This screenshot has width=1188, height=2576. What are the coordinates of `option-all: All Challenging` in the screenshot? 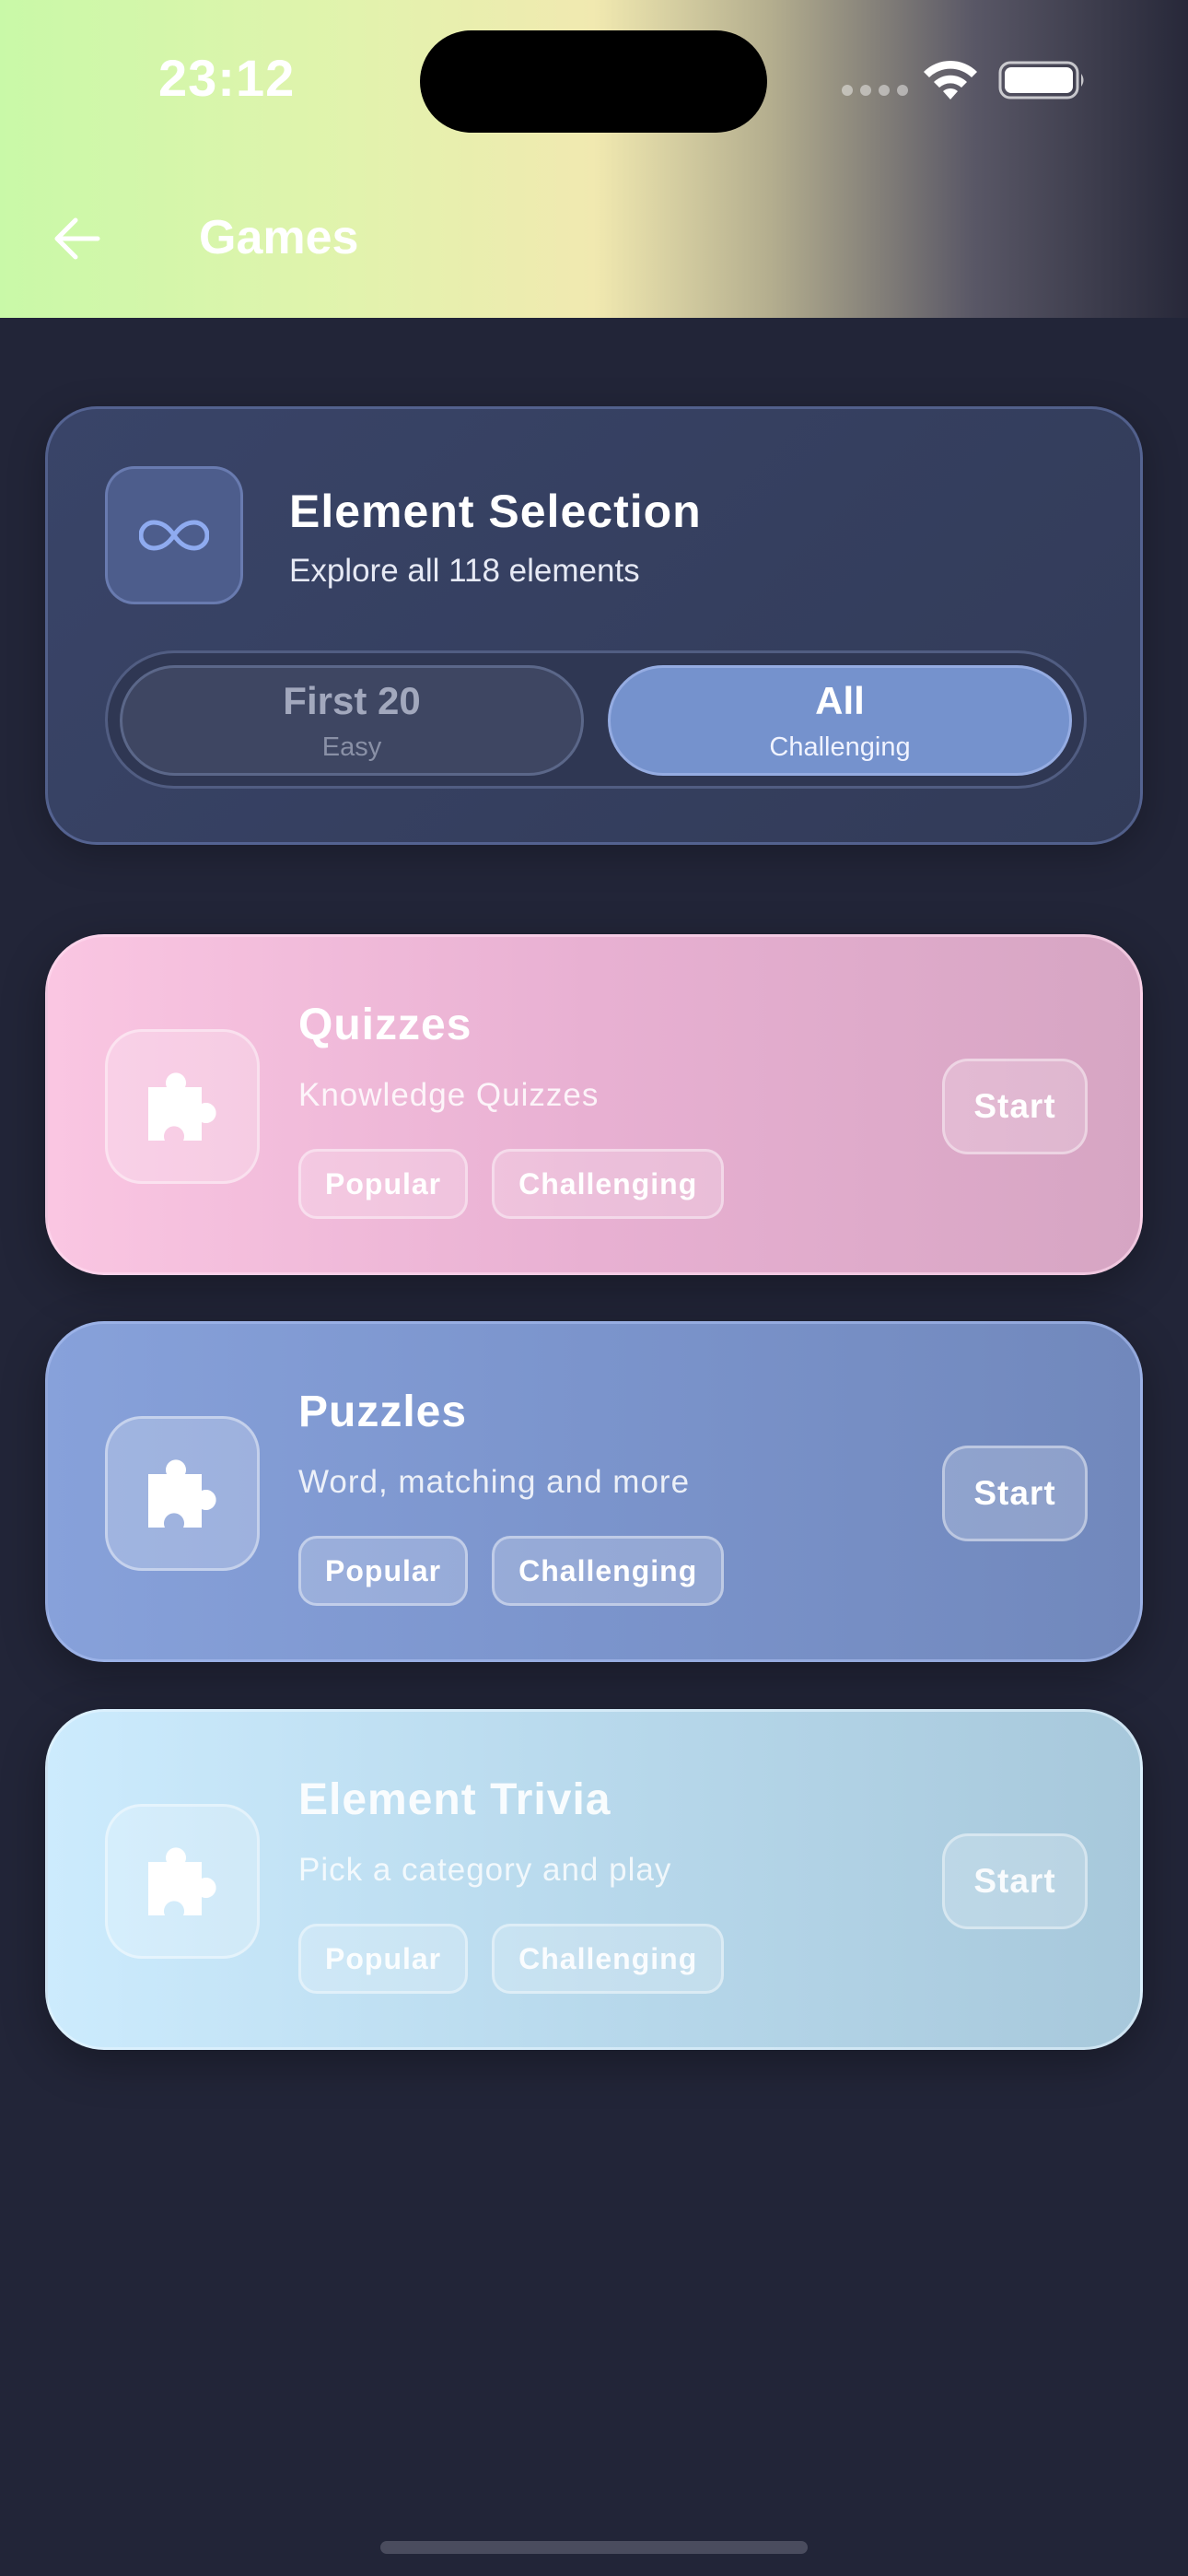 It's located at (840, 720).